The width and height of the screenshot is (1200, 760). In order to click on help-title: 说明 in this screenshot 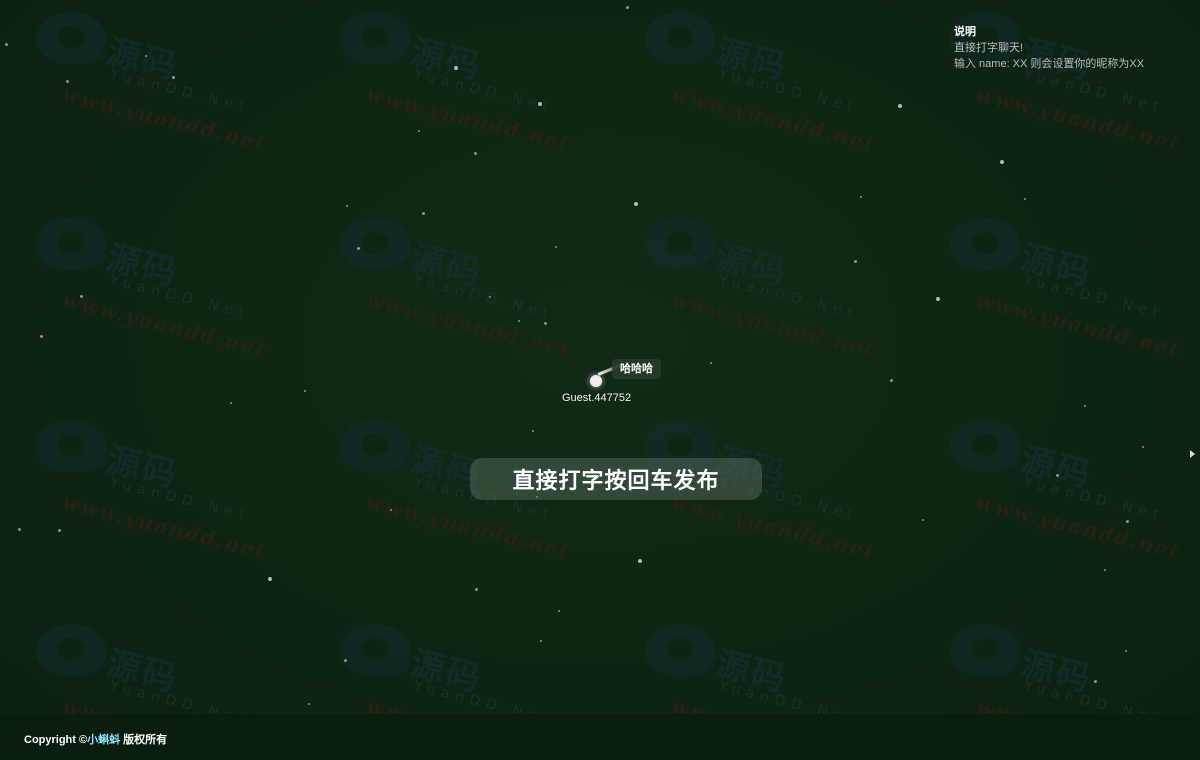, I will do `click(965, 32)`.